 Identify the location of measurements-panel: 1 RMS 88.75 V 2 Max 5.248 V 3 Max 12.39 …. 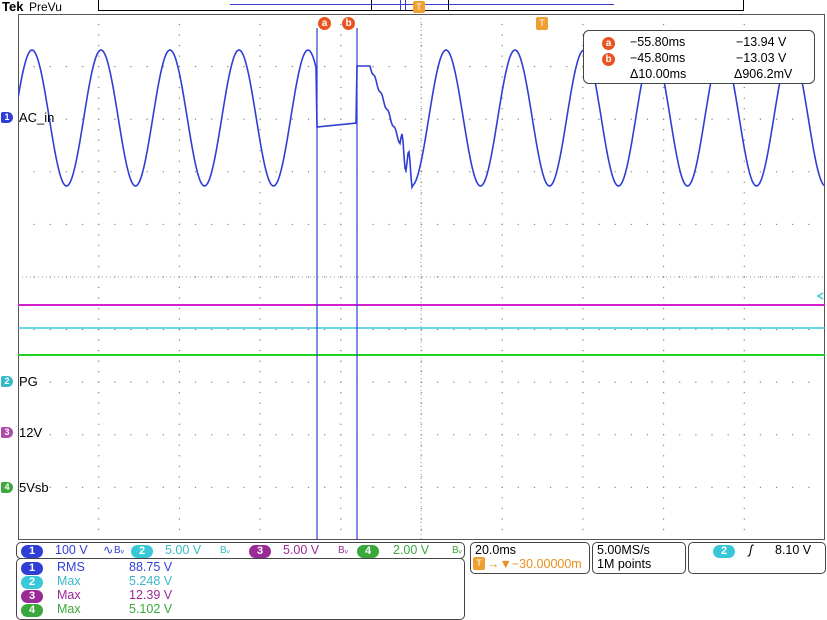
(240, 589).